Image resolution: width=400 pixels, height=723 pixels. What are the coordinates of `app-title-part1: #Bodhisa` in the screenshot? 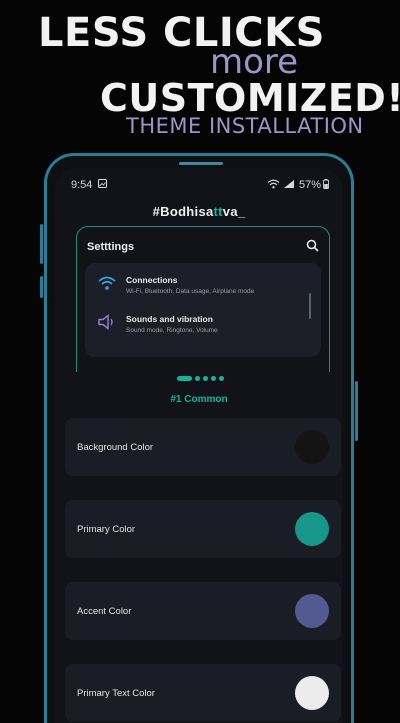 It's located at (183, 211).